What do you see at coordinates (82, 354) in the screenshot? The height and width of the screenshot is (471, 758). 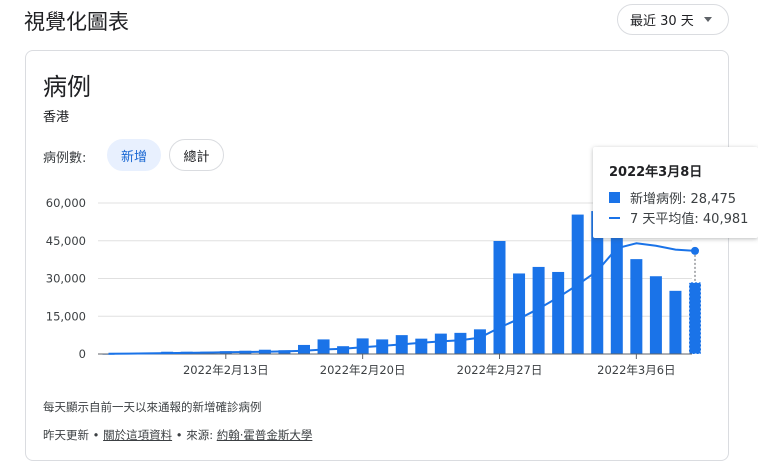 I see `y-tick-label: 0` at bounding box center [82, 354].